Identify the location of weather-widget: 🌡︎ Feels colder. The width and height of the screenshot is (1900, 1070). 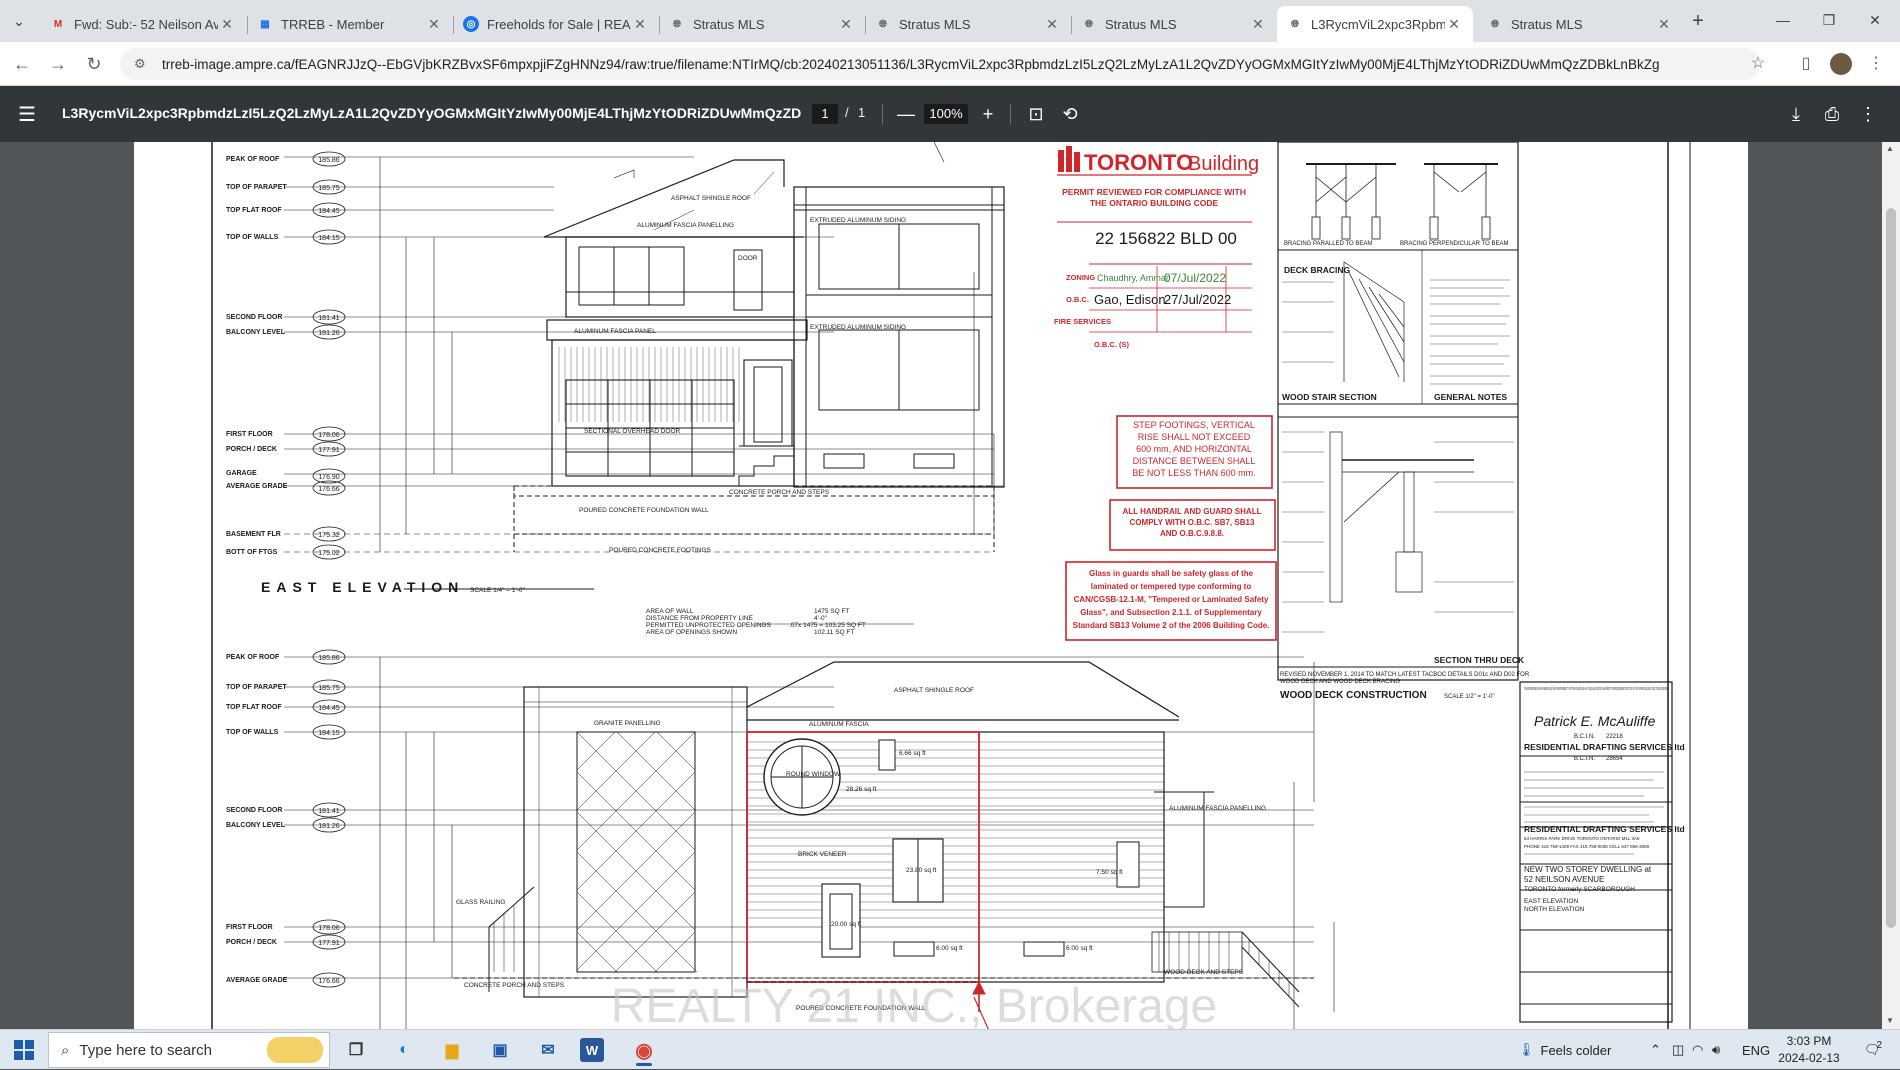
(1564, 1050).